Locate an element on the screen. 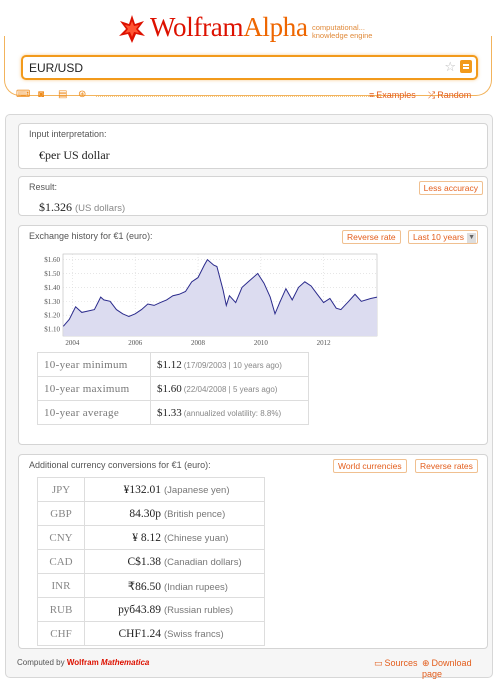 The image size is (498, 684). list-icon: ≡ is located at coordinates (372, 95).